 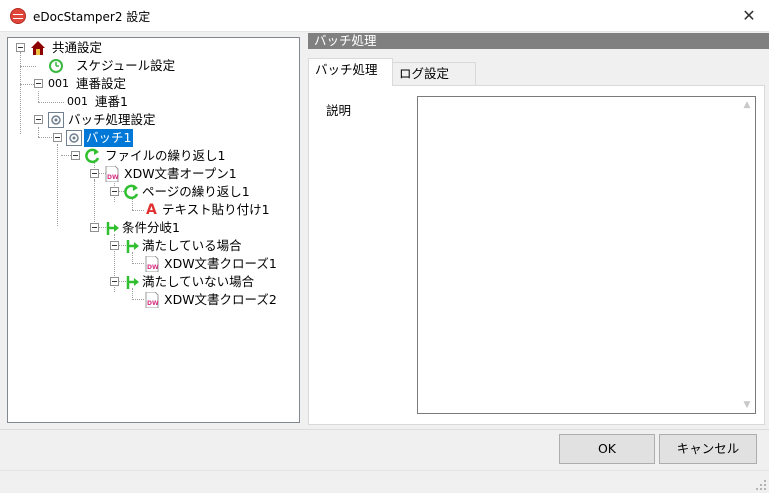 I want to click on expander-not-met, so click(x=114, y=281).